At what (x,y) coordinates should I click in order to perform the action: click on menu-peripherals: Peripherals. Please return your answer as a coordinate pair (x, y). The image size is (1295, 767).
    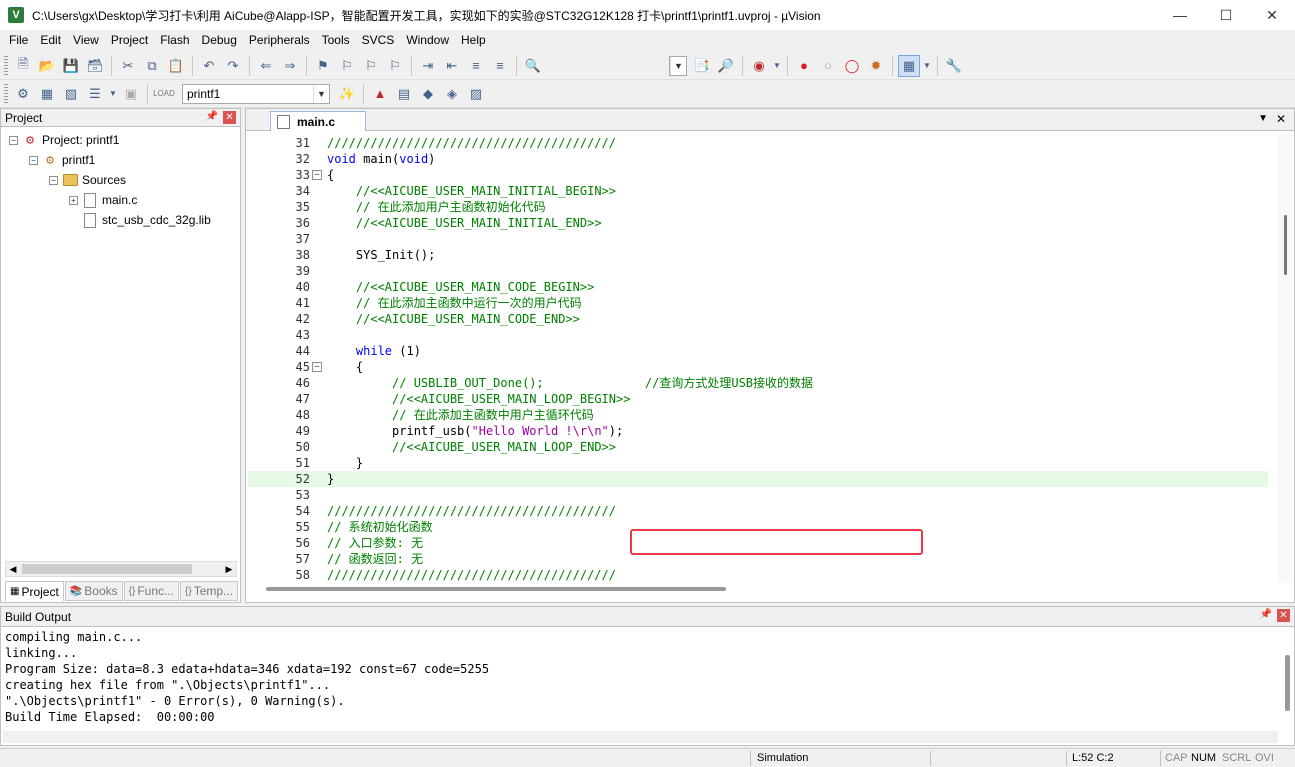
    Looking at the image, I should click on (279, 40).